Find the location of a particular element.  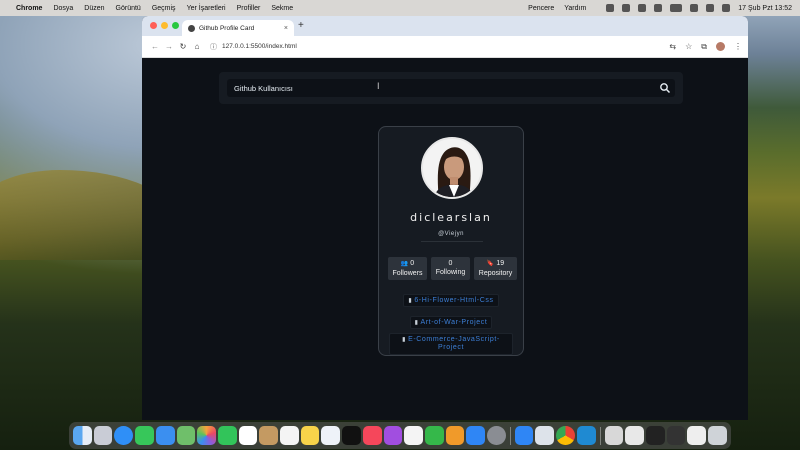

reload-icon: ↻ is located at coordinates (183, 46).